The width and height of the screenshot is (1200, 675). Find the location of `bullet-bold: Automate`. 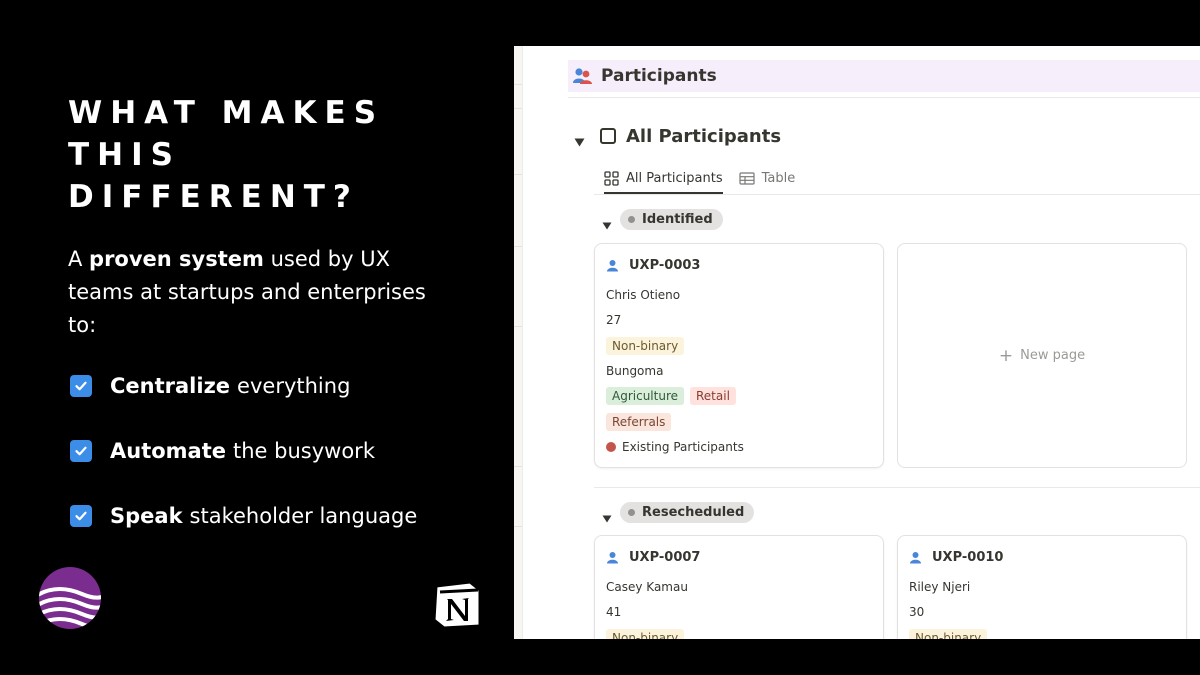

bullet-bold: Automate is located at coordinates (168, 451).